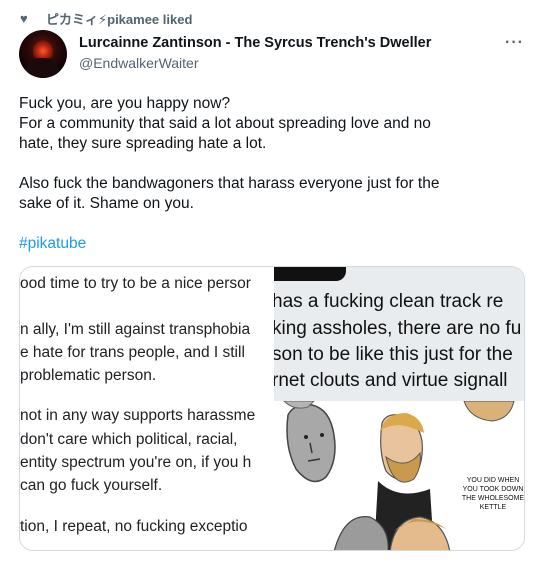  What do you see at coordinates (135, 283) in the screenshot?
I see `image-text-line: ood time to try to be a nice persor` at bounding box center [135, 283].